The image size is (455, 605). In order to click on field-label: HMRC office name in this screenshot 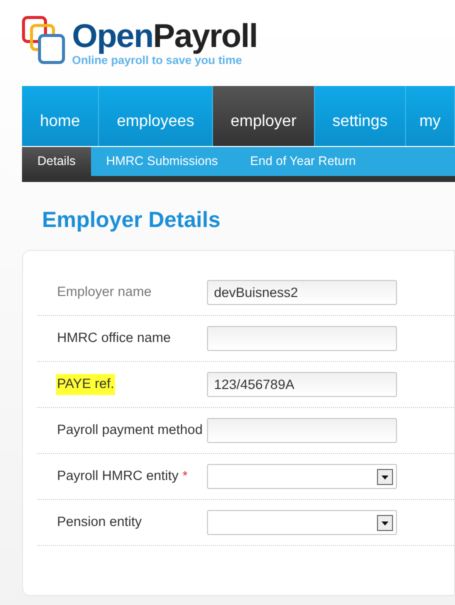, I will do `click(114, 338)`.